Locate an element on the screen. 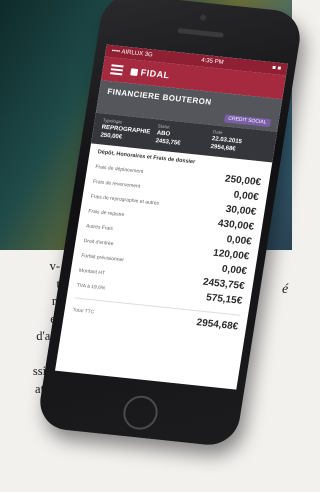 The width and height of the screenshot is (320, 492). speaker-grille is located at coordinates (200, 33).